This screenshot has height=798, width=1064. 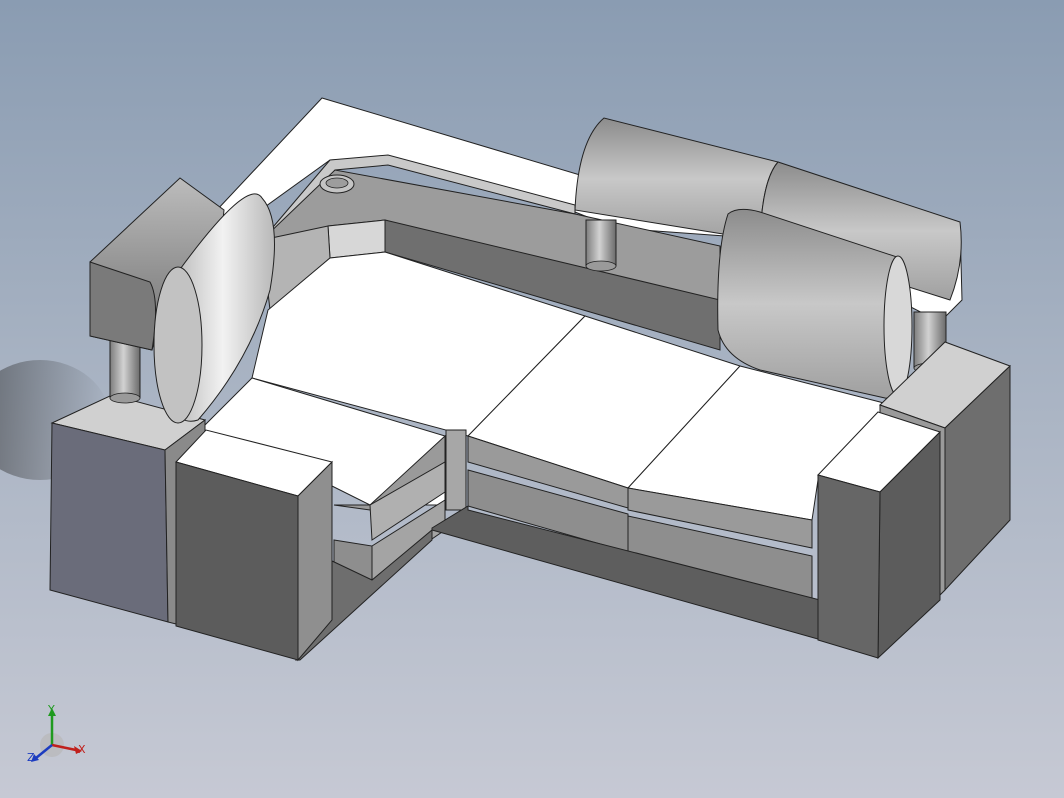 I want to click on cushion-gap-block, so click(x=456, y=470).